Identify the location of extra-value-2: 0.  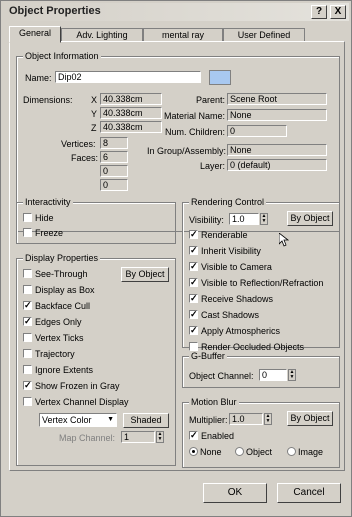
(114, 185).